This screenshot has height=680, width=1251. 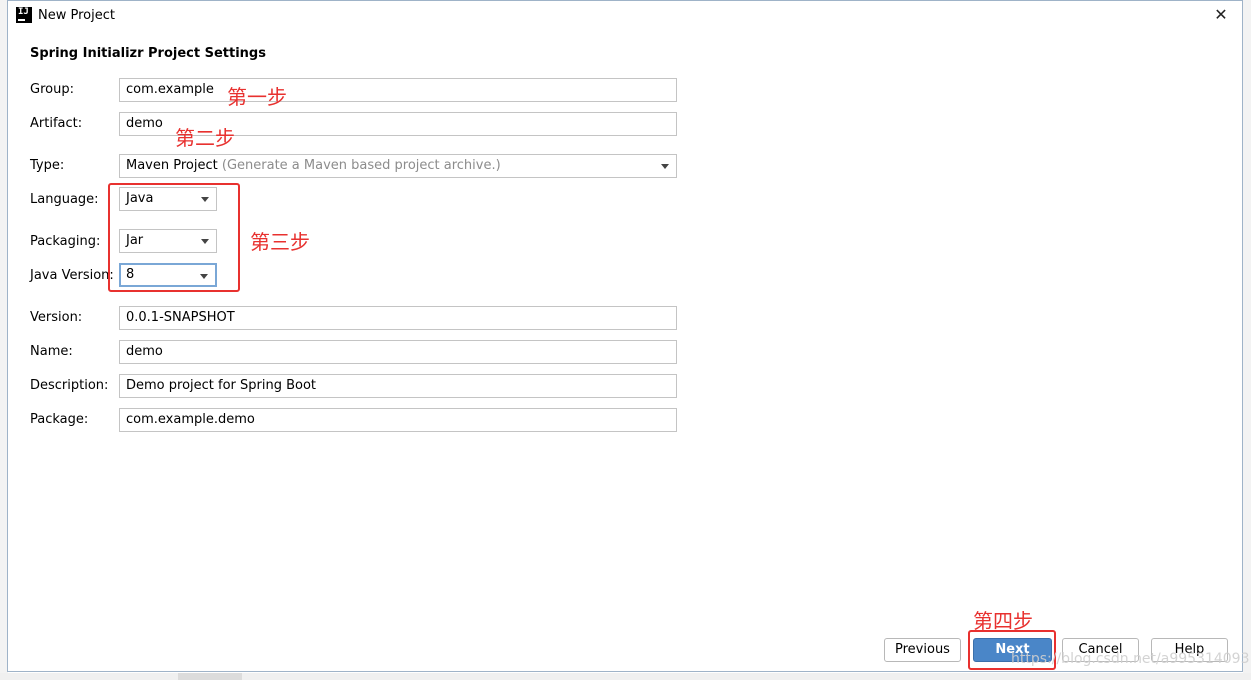 I want to click on description-label: Description:, so click(x=69, y=385).